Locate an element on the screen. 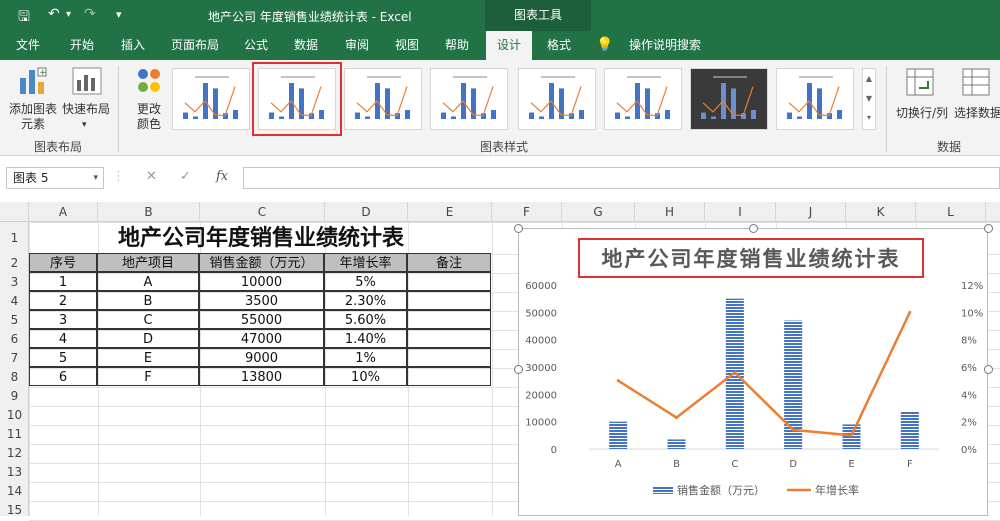  column-header-c: C is located at coordinates (262, 212).